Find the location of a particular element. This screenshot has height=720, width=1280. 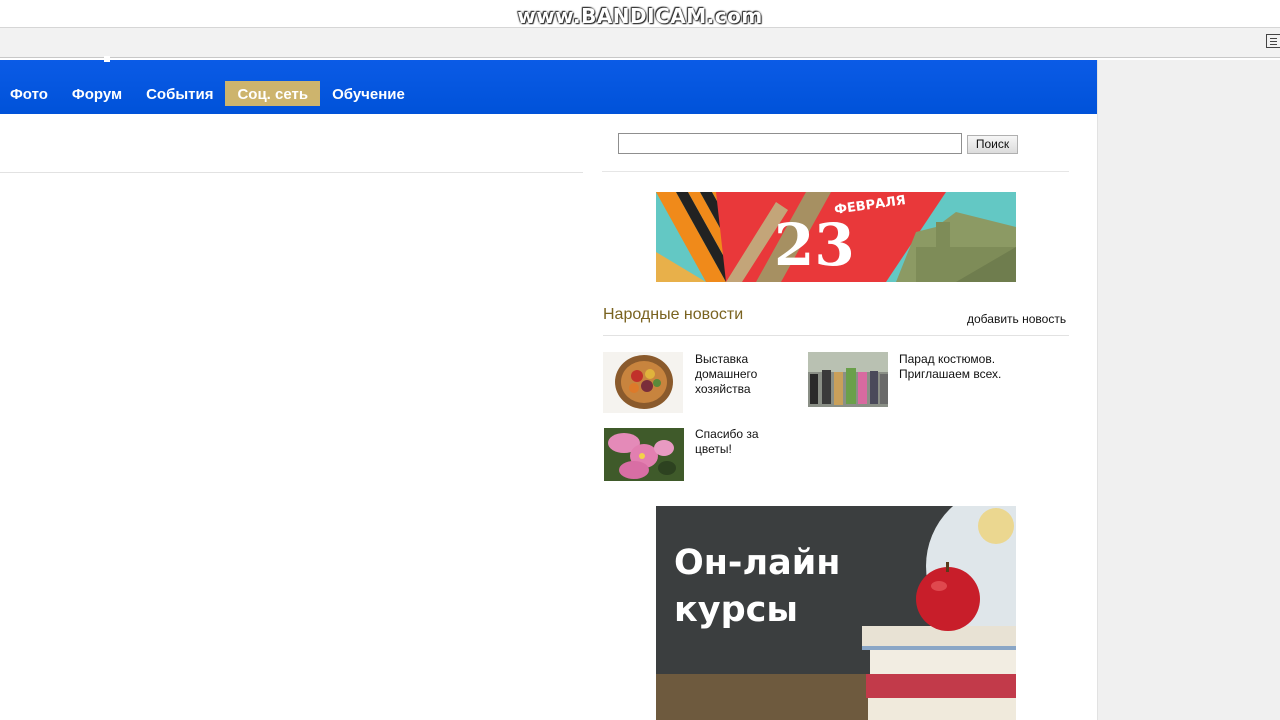

add-news-link: добавить новость is located at coordinates (1016, 319).